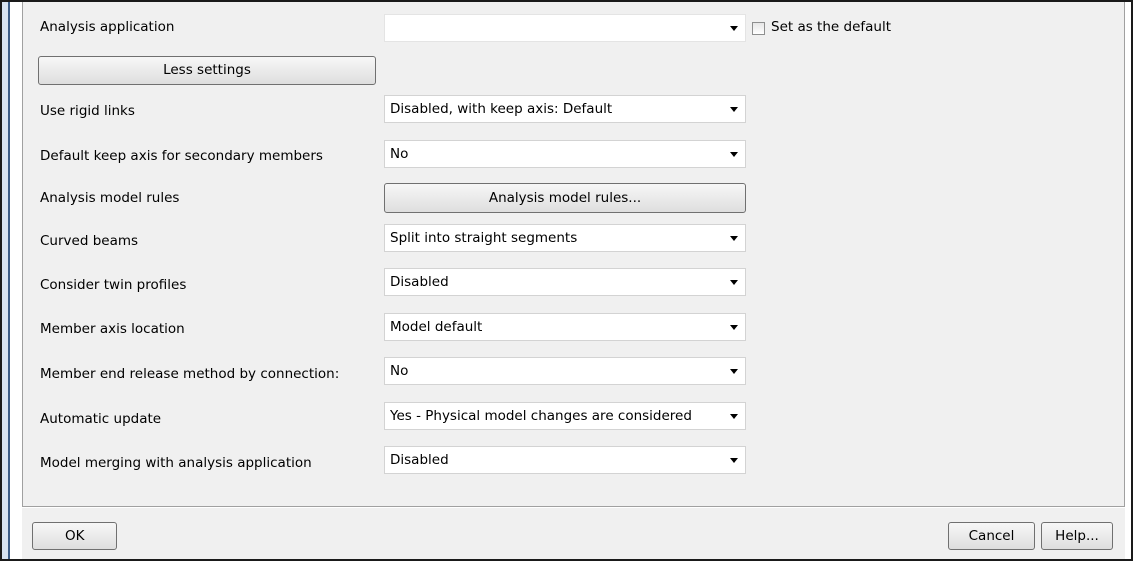  Describe the element at coordinates (565, 327) in the screenshot. I see `member-axis-location-dropdown: Model default` at that location.